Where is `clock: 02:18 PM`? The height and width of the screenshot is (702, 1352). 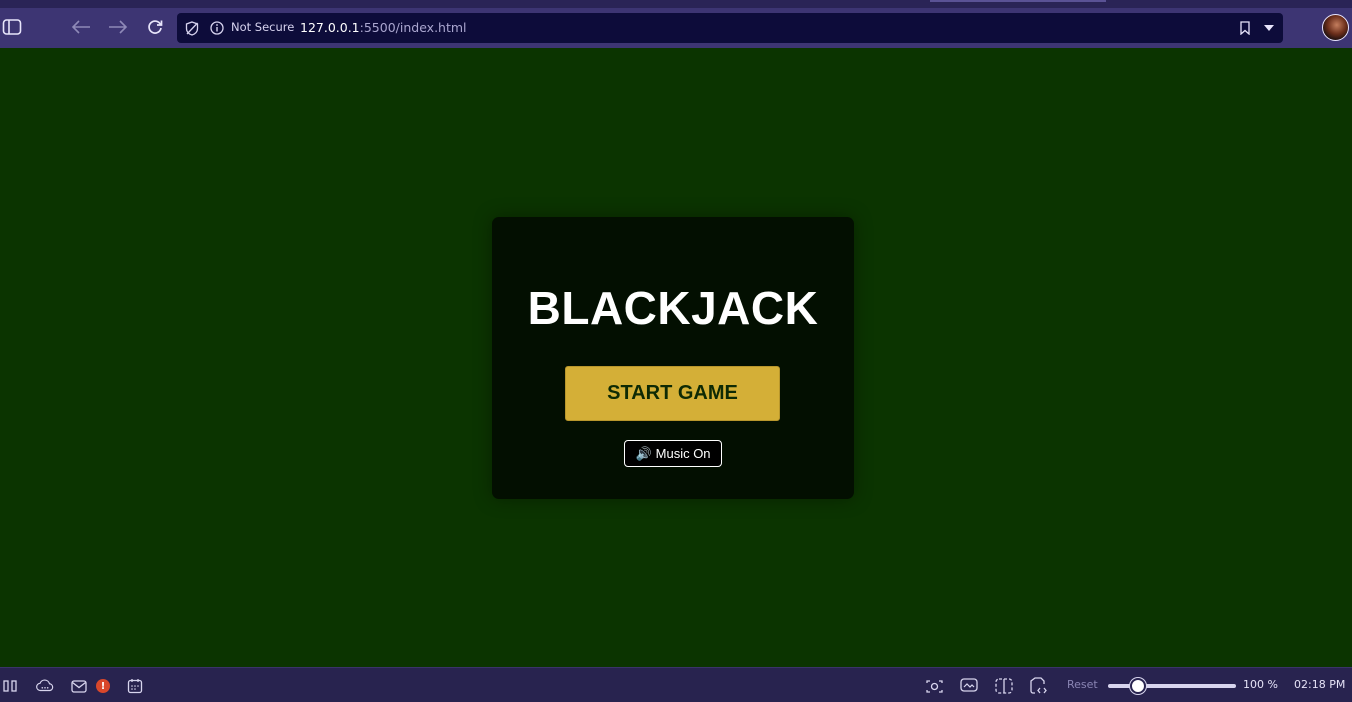 clock: 02:18 PM is located at coordinates (1320, 684).